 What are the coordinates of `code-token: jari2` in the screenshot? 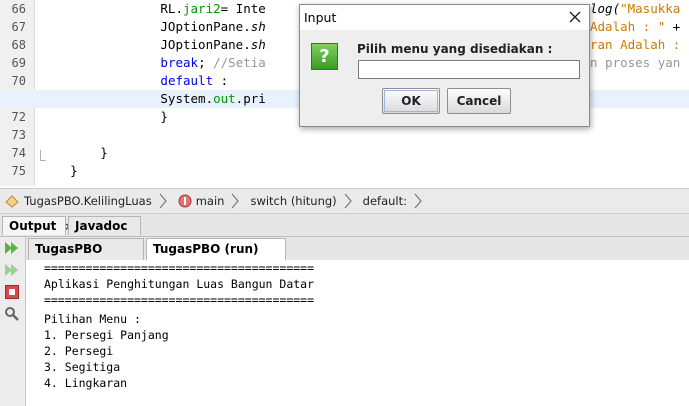 It's located at (202, 8).